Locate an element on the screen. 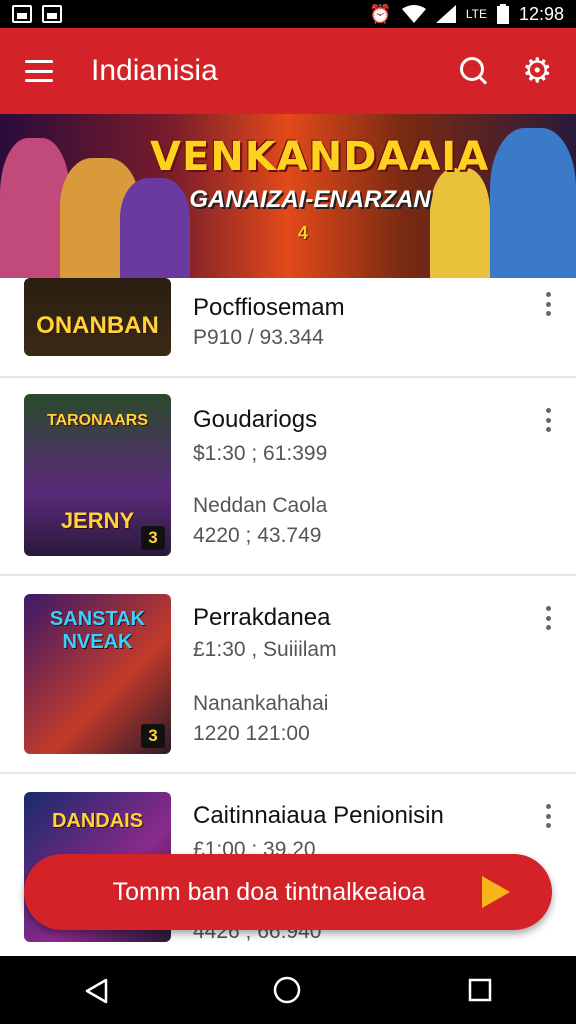 The image size is (576, 1024). system-nav-bar is located at coordinates (288, 990).